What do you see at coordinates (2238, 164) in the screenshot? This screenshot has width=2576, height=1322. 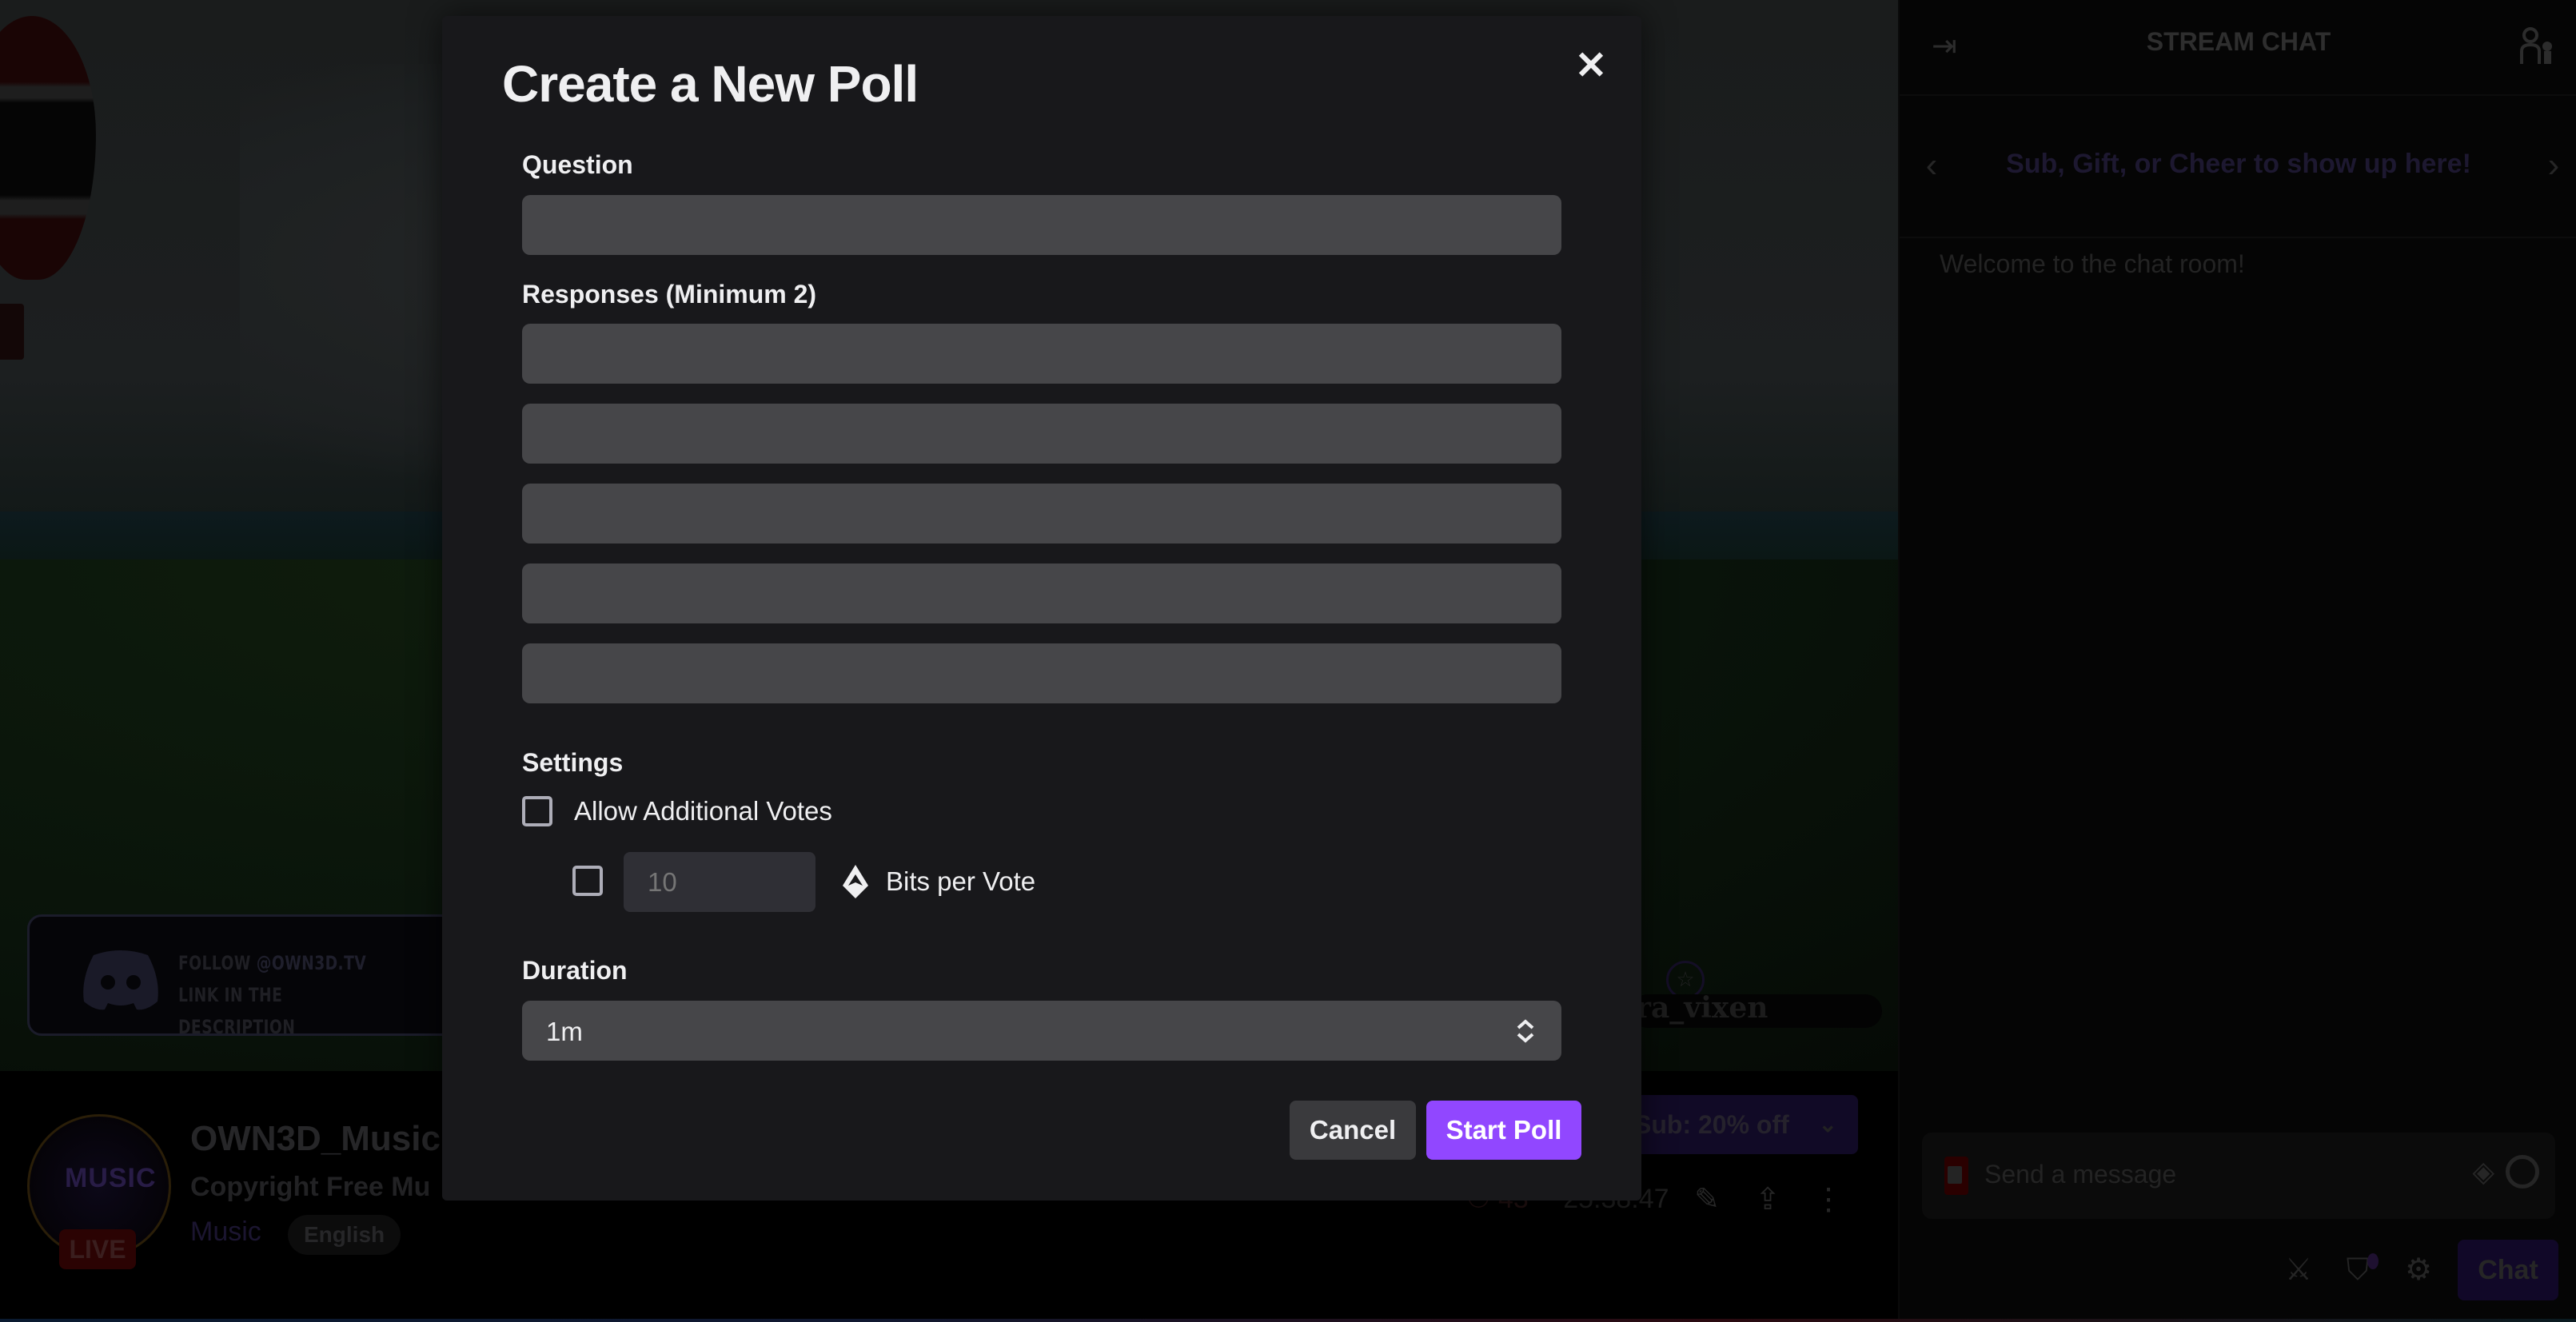 I see `promo-text: Sub, Gift, or Cheer to show up here!` at bounding box center [2238, 164].